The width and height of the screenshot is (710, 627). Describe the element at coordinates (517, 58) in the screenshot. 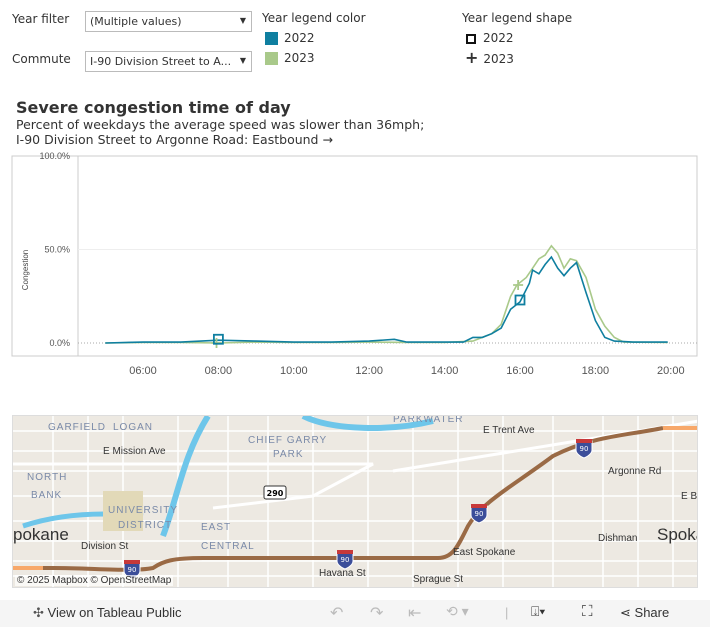

I see `legend-item-2023: +2023` at that location.